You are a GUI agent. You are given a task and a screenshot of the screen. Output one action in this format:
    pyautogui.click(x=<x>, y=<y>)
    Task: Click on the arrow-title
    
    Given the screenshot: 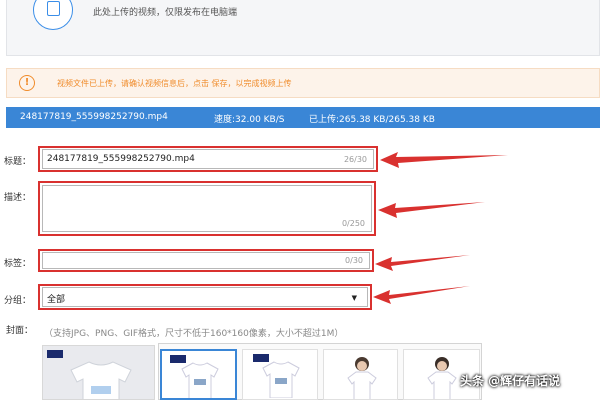 What is the action you would take?
    pyautogui.click(x=444, y=160)
    